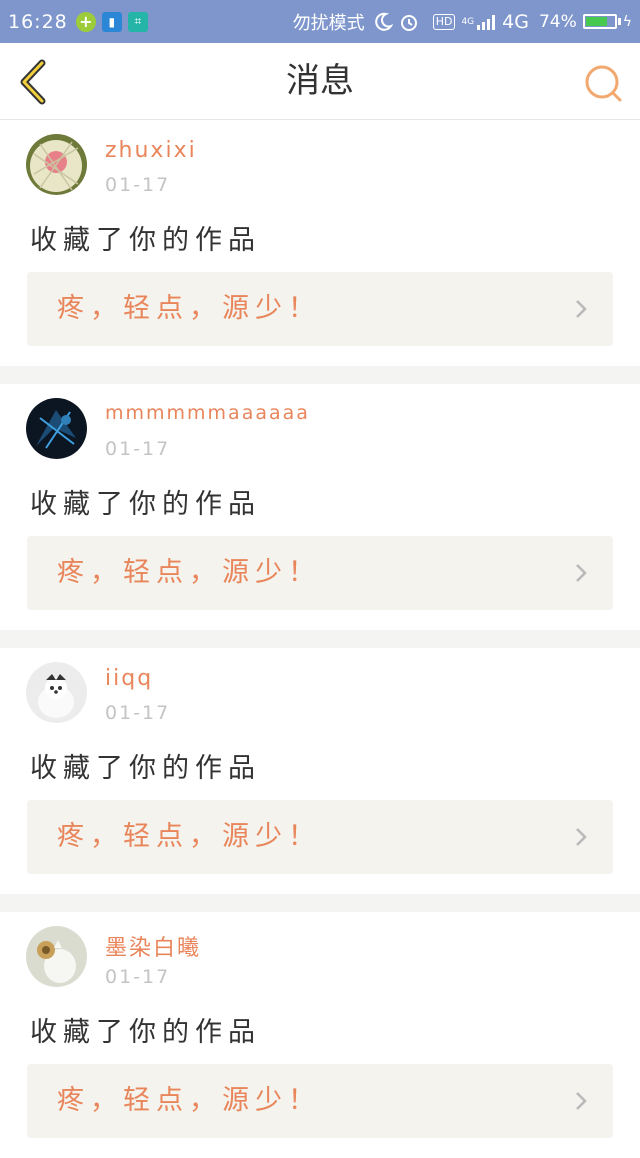 Image resolution: width=640 pixels, height=1158 pixels. Describe the element at coordinates (627, 21) in the screenshot. I see `charging-icon: ϟ` at that location.